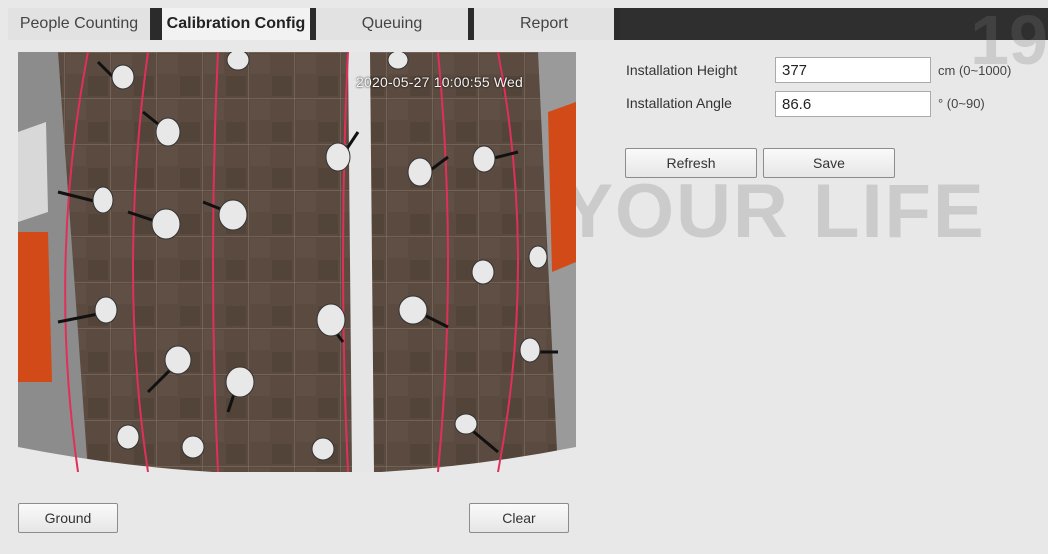  I want to click on installation-angle-label: Installation Angle, so click(679, 103).